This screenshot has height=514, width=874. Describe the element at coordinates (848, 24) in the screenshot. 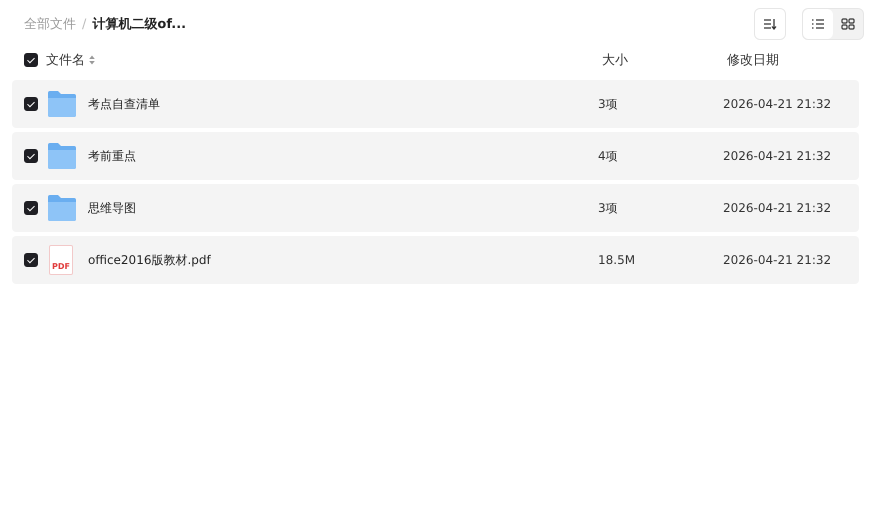

I see `grid-icon` at that location.